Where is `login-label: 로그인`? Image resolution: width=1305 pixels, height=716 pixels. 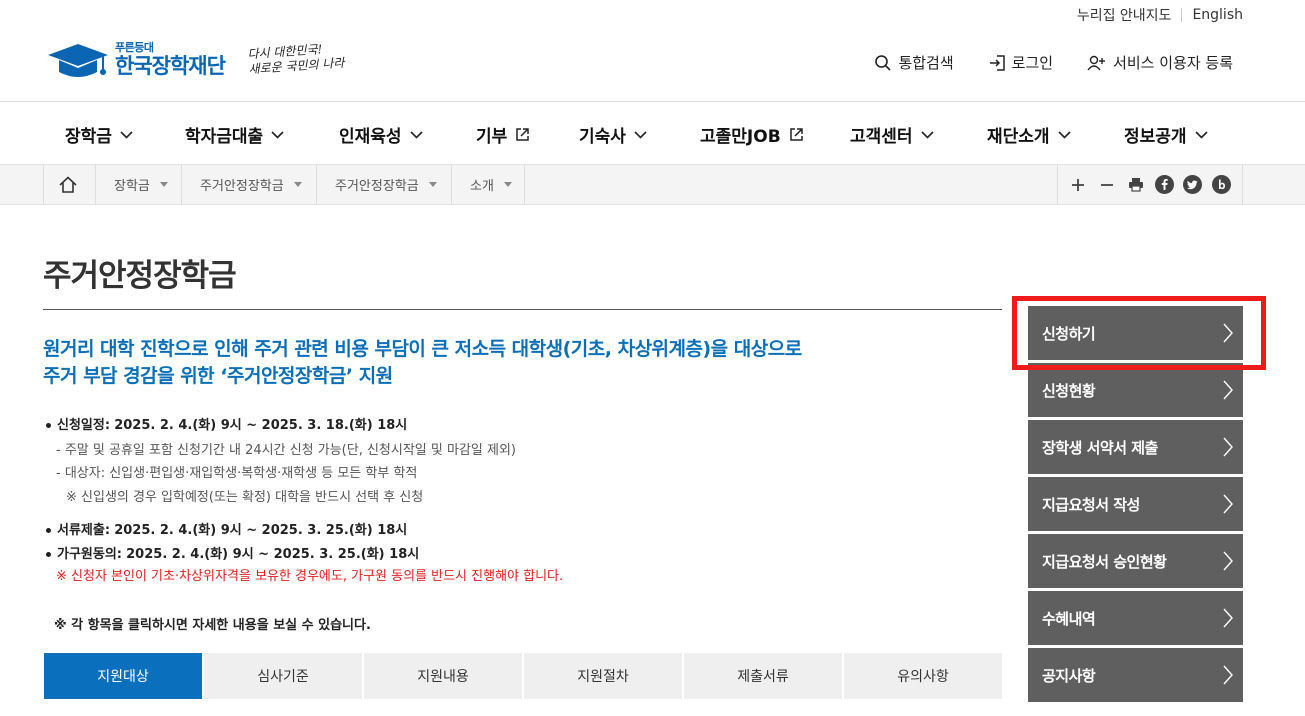
login-label: 로그인 is located at coordinates (1032, 63).